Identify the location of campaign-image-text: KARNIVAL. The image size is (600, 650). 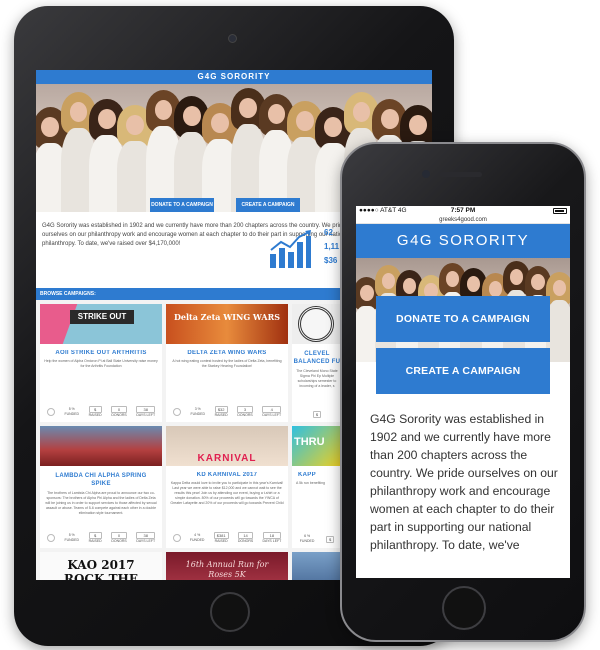
(227, 458).